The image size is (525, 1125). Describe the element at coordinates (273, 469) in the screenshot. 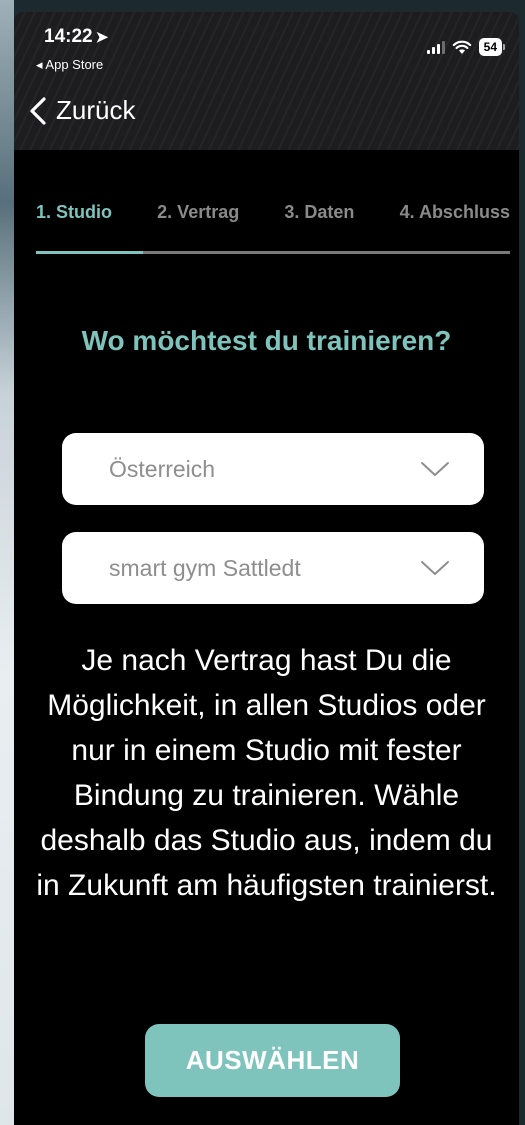

I see `country-select: Österreich` at that location.